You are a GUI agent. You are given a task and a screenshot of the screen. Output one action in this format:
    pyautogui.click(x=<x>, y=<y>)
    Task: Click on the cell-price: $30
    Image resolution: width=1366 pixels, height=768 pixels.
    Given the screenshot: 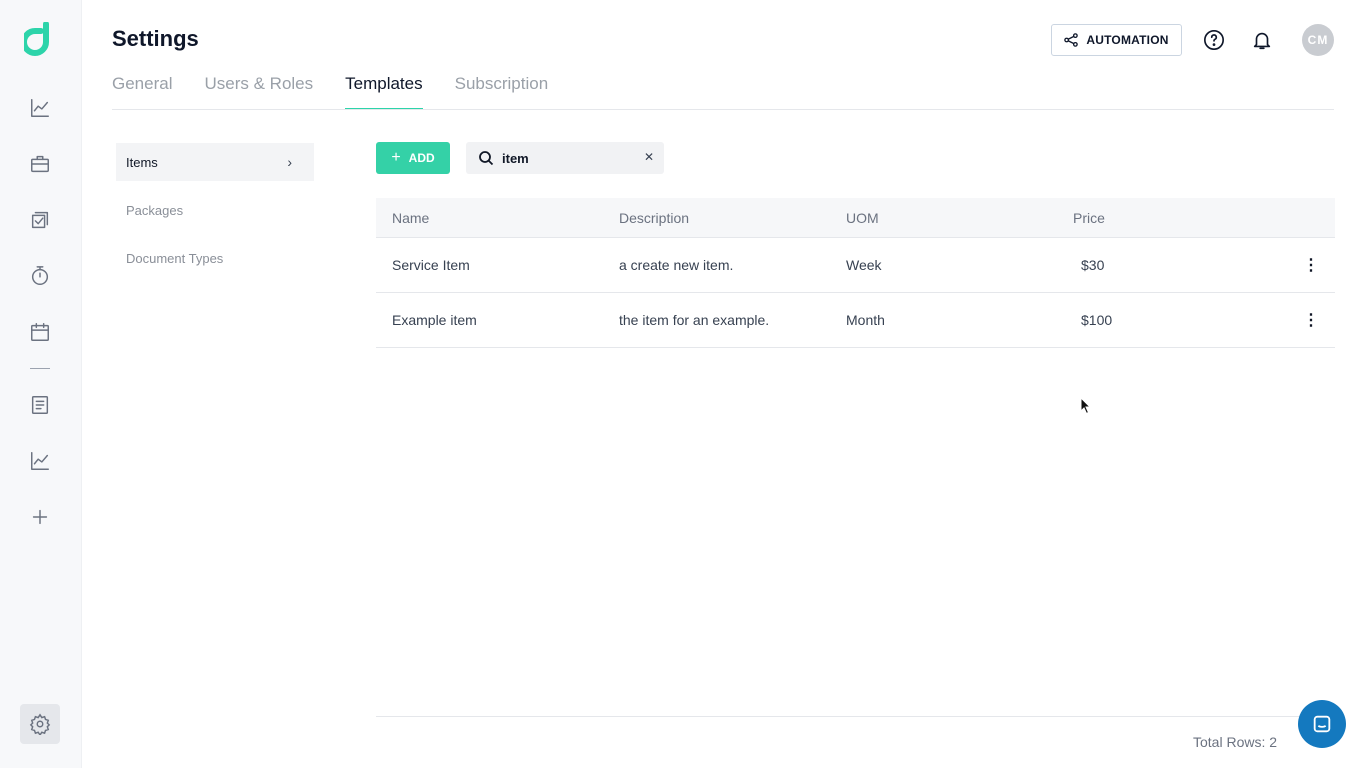 What is the action you would take?
    pyautogui.click(x=1093, y=265)
    